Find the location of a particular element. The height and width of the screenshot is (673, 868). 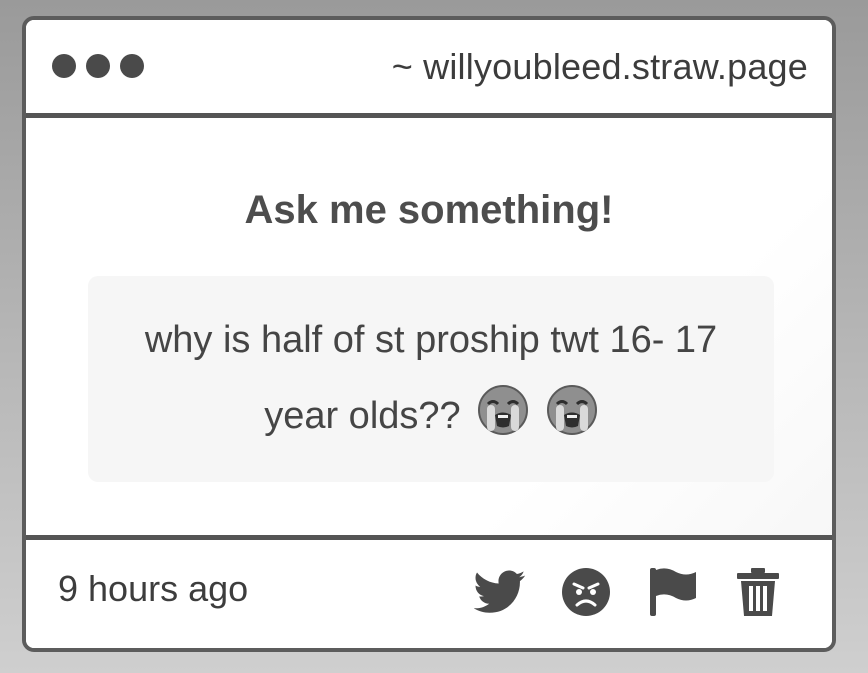

twitter-bird-icon is located at coordinates (500, 591).